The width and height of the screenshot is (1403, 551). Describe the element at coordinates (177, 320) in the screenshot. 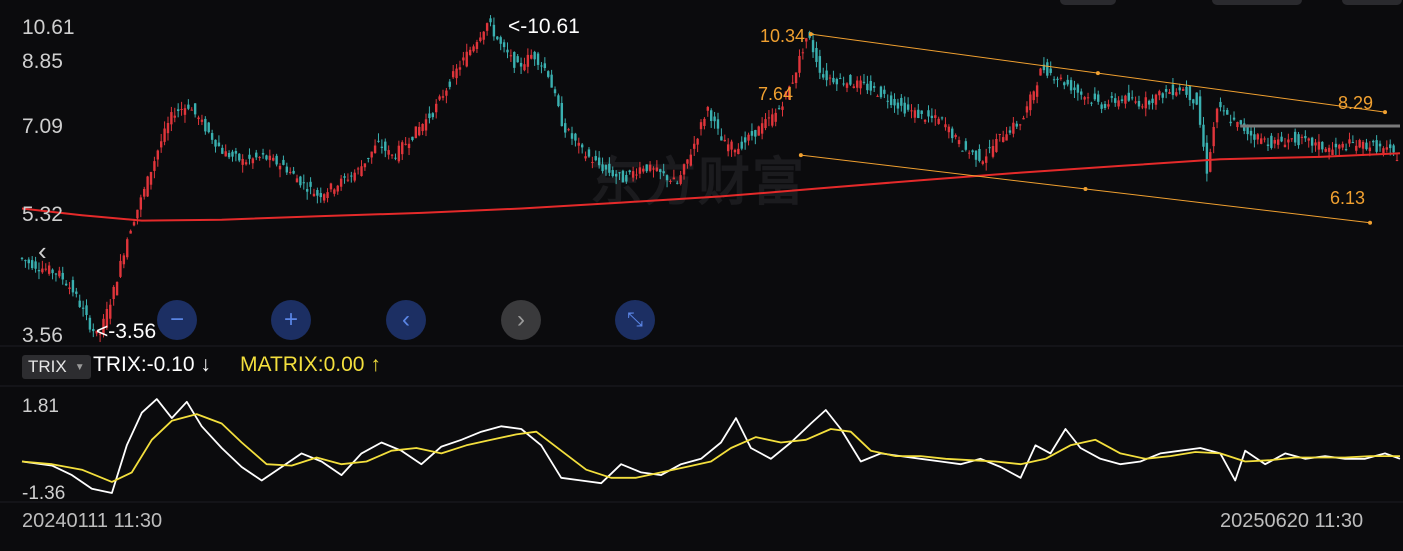

I see `zoom-out-button: −` at that location.